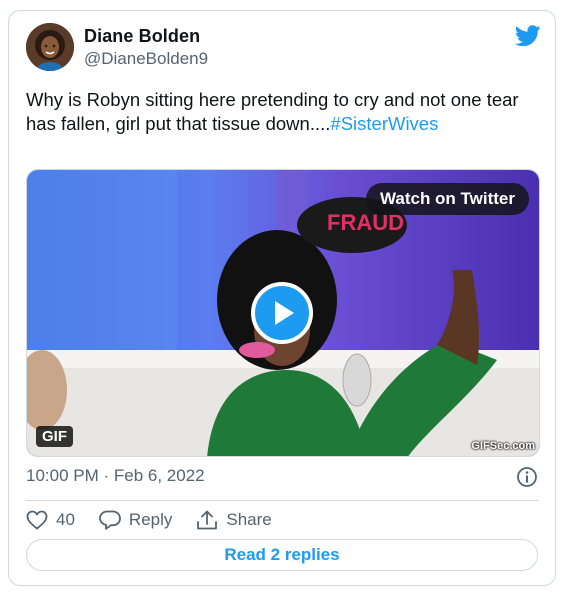  I want to click on read-replies-button: Read 2 replies, so click(282, 555).